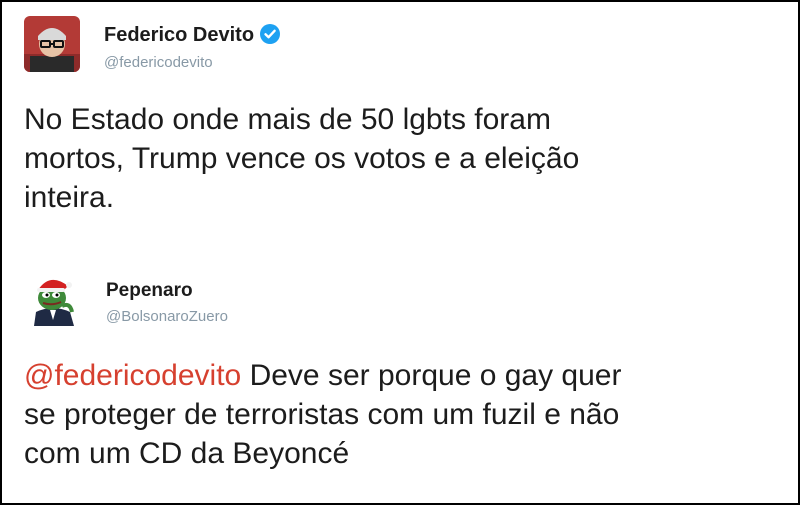 Image resolution: width=800 pixels, height=505 pixels. Describe the element at coordinates (270, 34) in the screenshot. I see `verified-badge-icon` at that location.